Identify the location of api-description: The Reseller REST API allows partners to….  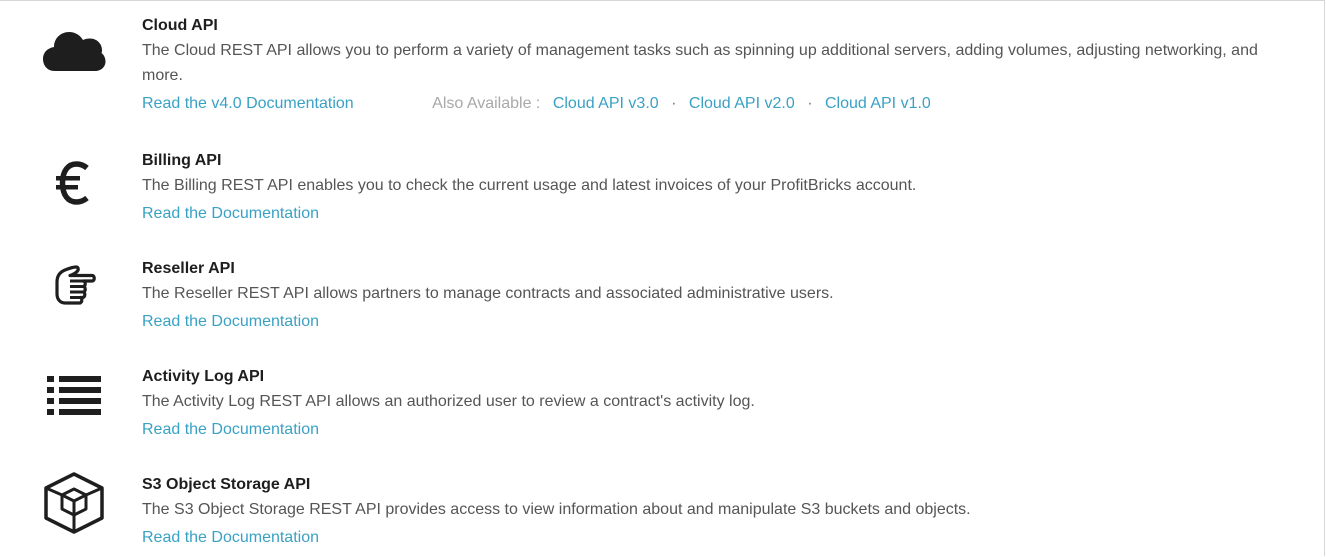
(488, 293).